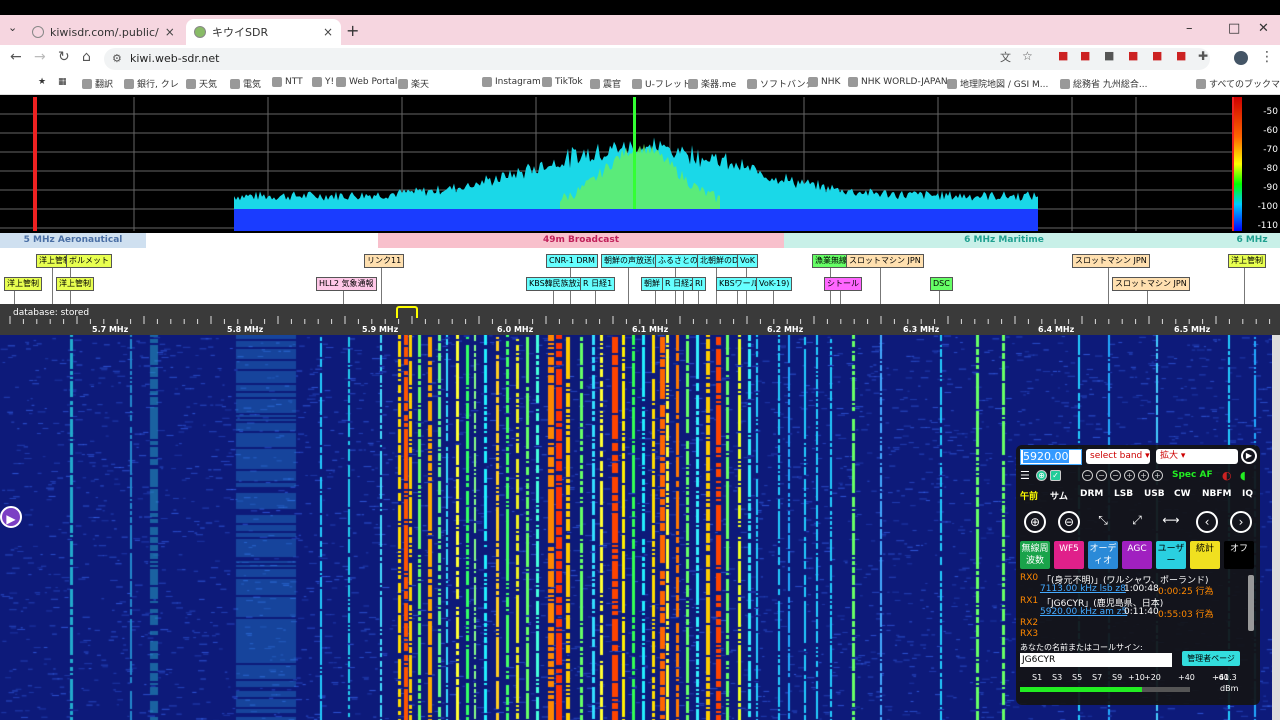  I want to click on site-info-icon: ⚙, so click(117, 59).